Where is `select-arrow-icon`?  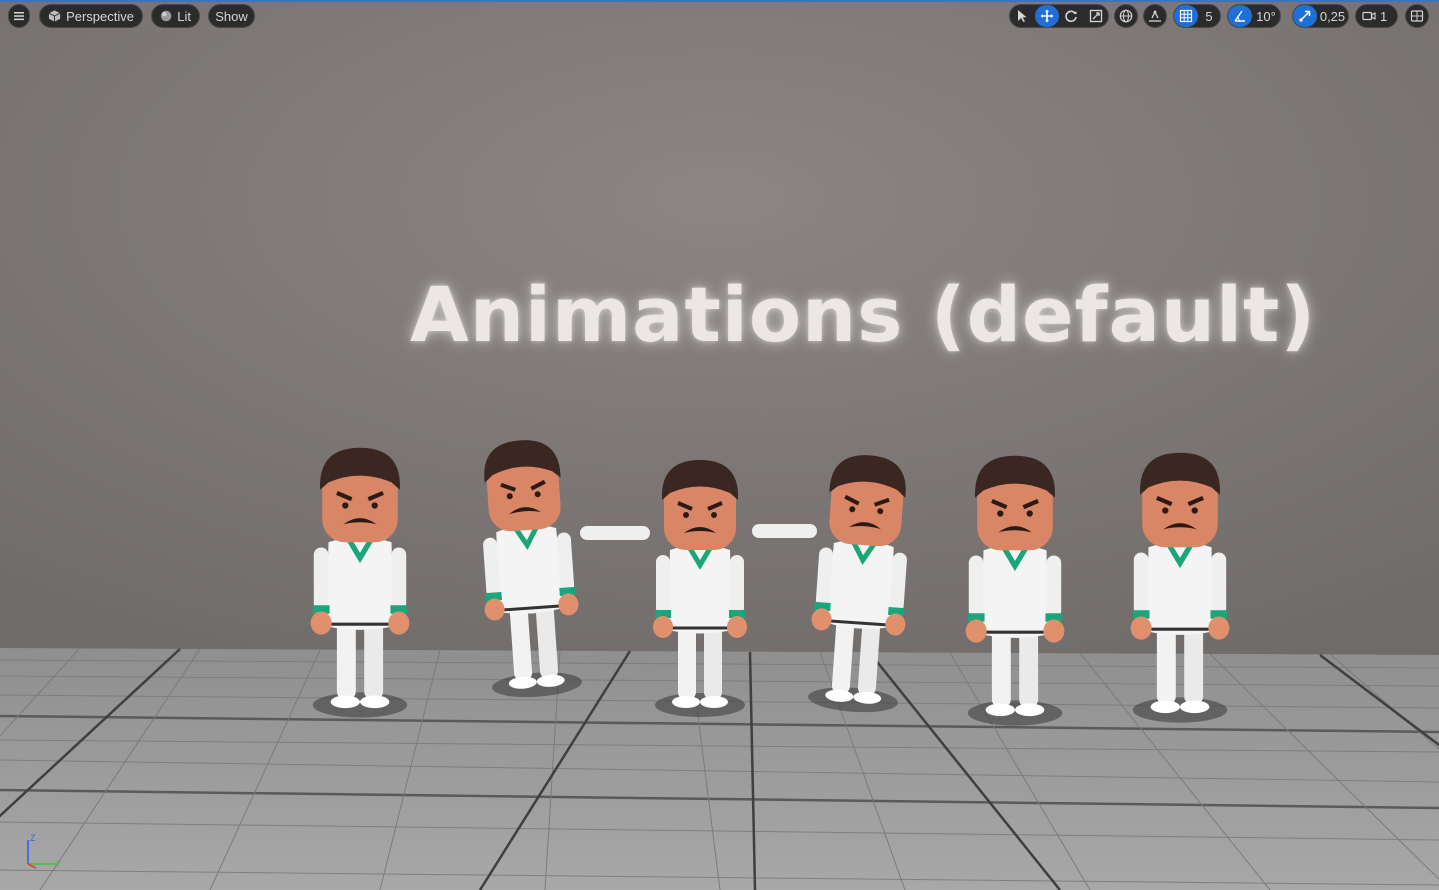 select-arrow-icon is located at coordinates (1022, 16).